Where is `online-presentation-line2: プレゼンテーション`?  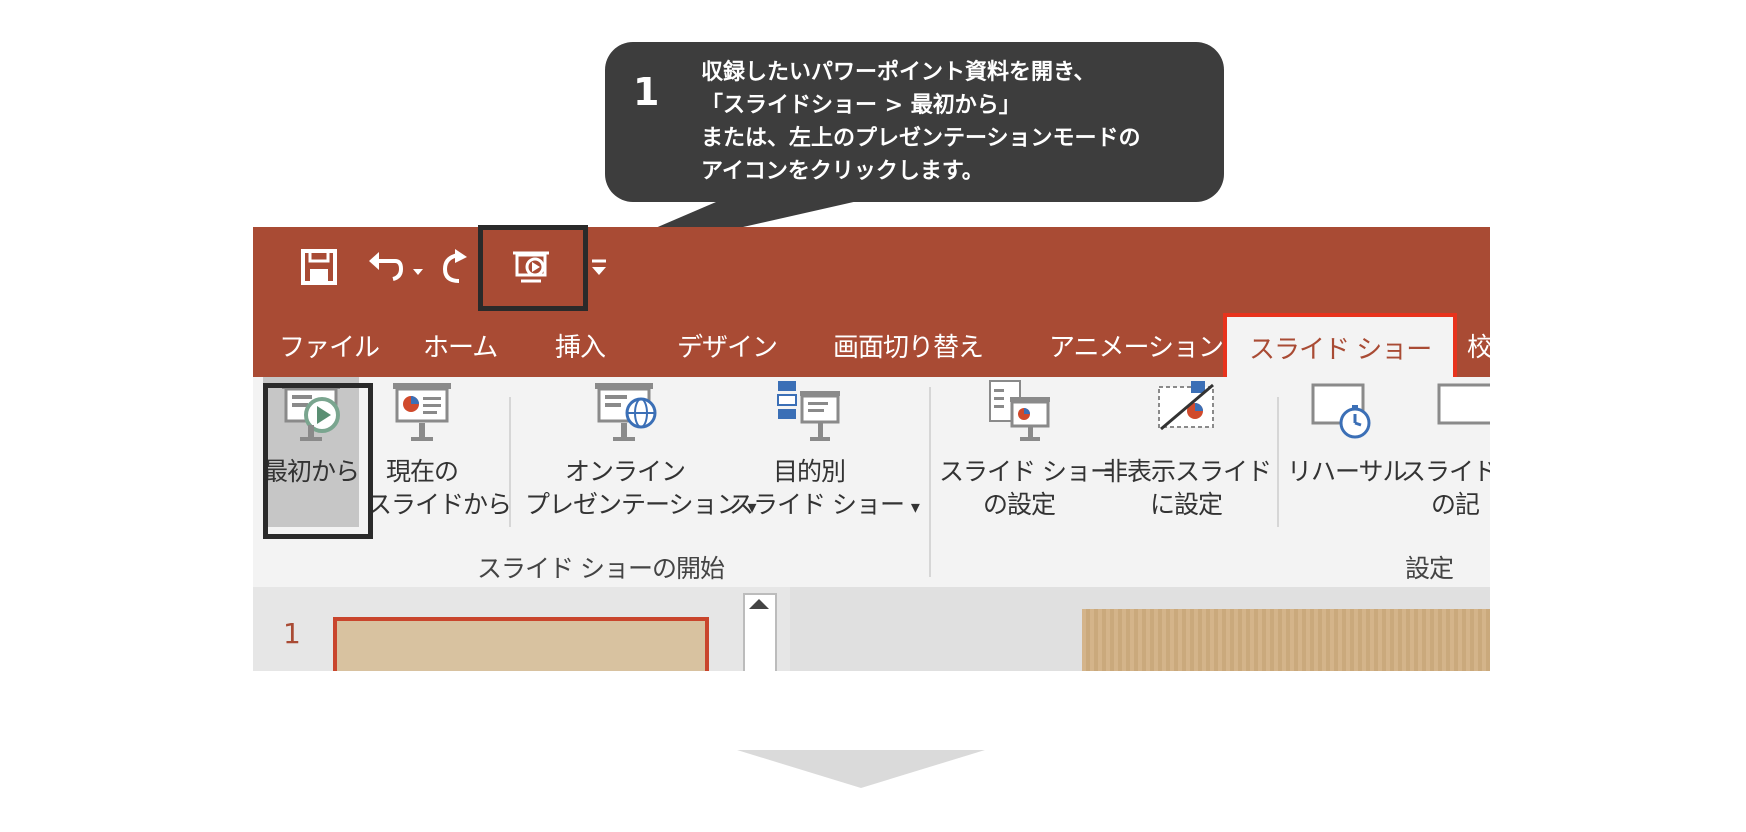 online-presentation-line2: プレゼンテーション is located at coordinates (633, 504).